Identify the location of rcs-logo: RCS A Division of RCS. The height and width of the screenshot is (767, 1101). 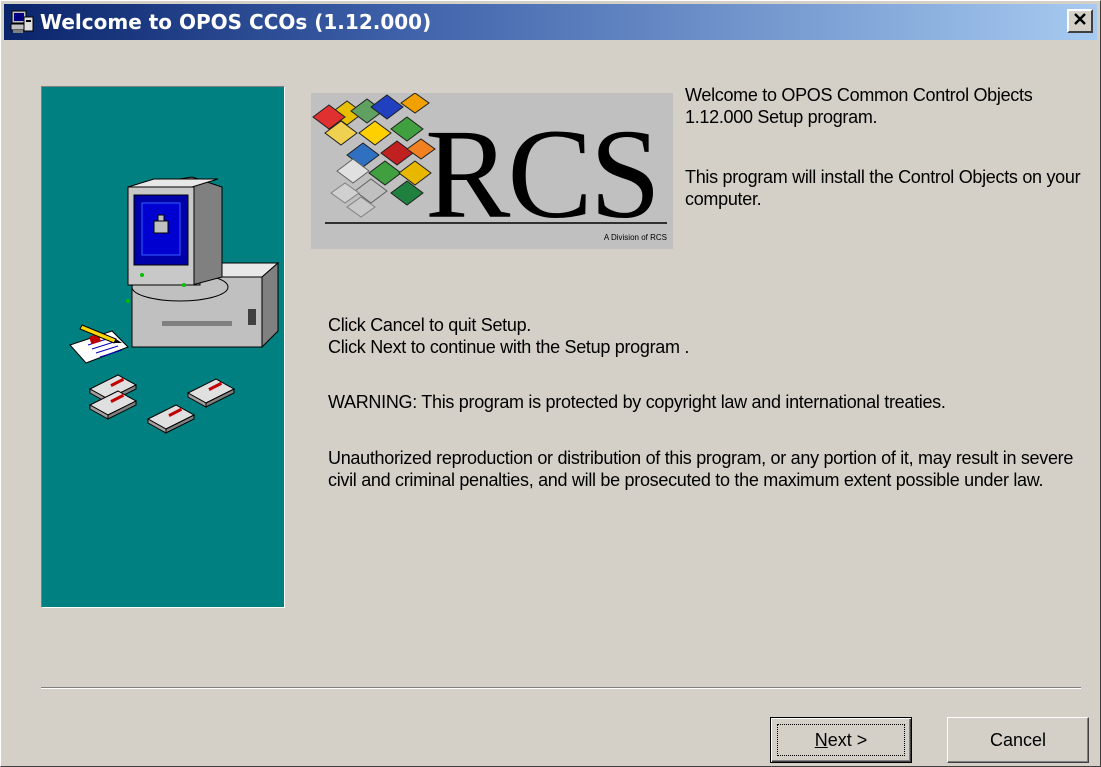
(492, 171).